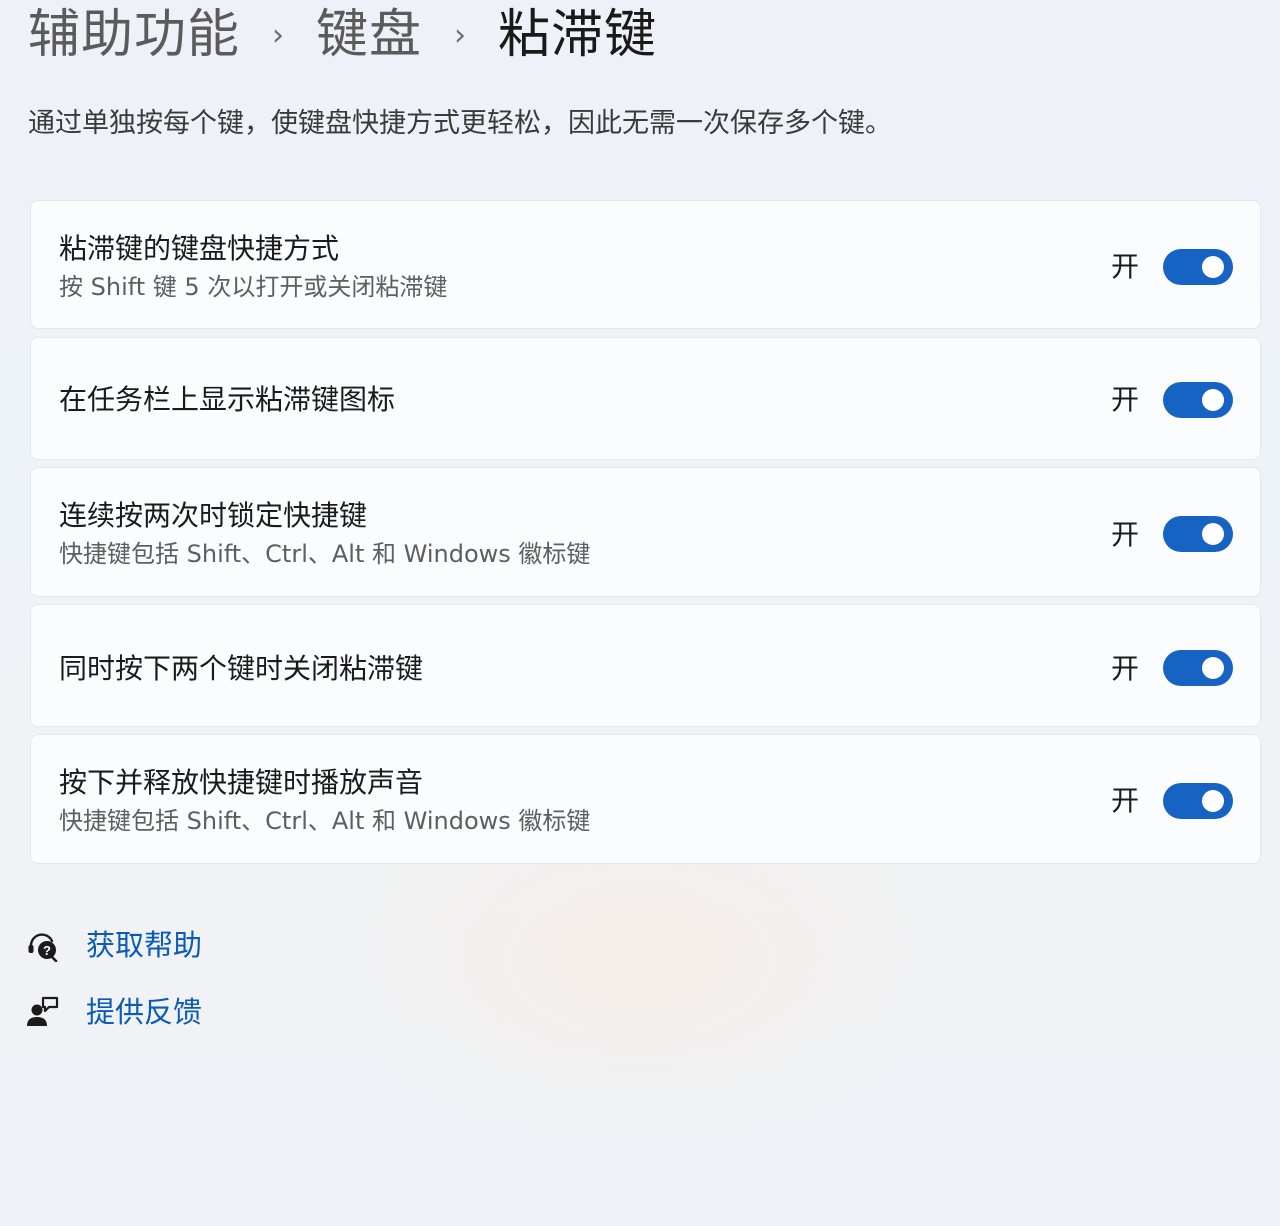 Image resolution: width=1280 pixels, height=1226 pixels. Describe the element at coordinates (1198, 400) in the screenshot. I see `taskbar-icon-toggle` at that location.